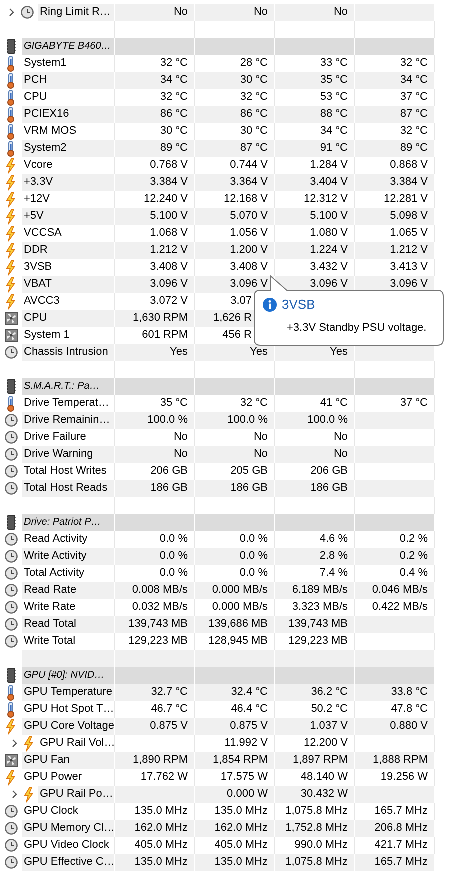  What do you see at coordinates (315, 114) in the screenshot?
I see `table-cell: 88 °C` at bounding box center [315, 114].